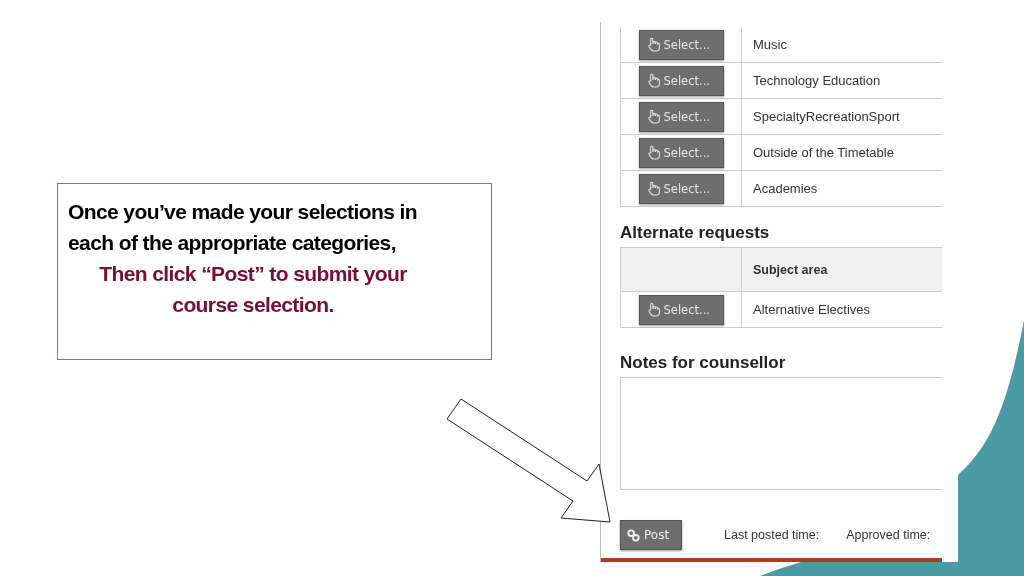 The width and height of the screenshot is (1024, 576). What do you see at coordinates (651, 535) in the screenshot?
I see `post-button: Post` at bounding box center [651, 535].